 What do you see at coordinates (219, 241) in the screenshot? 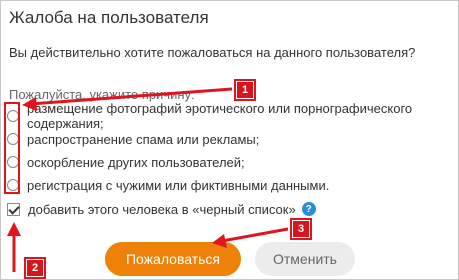
I see `arrow-3-head` at bounding box center [219, 241].